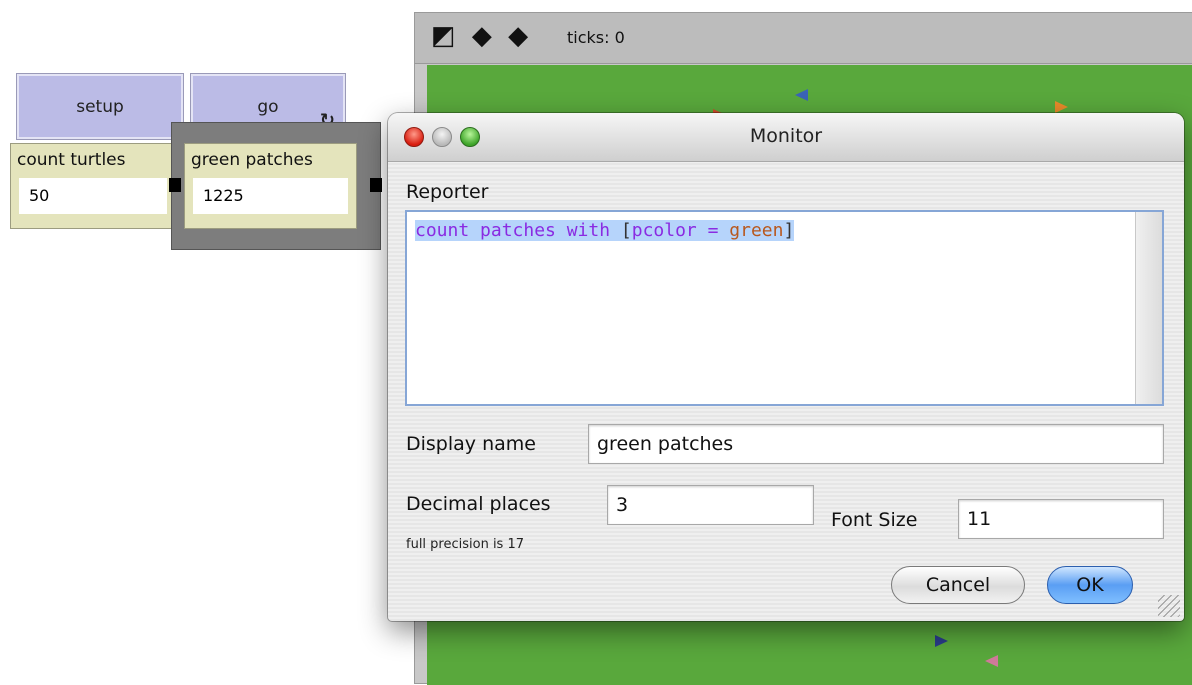  I want to click on code-color: green, so click(756, 230).